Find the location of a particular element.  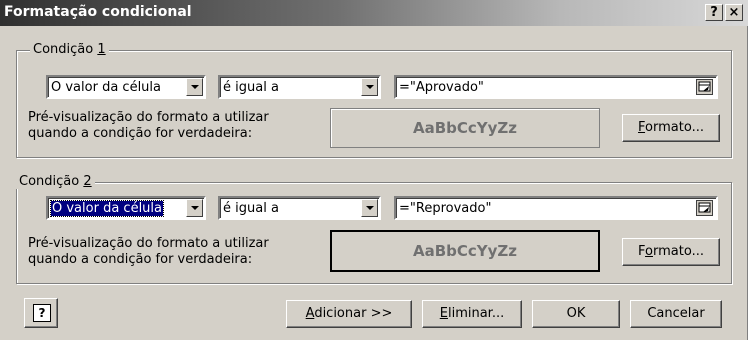

ok-button: OK is located at coordinates (576, 314).